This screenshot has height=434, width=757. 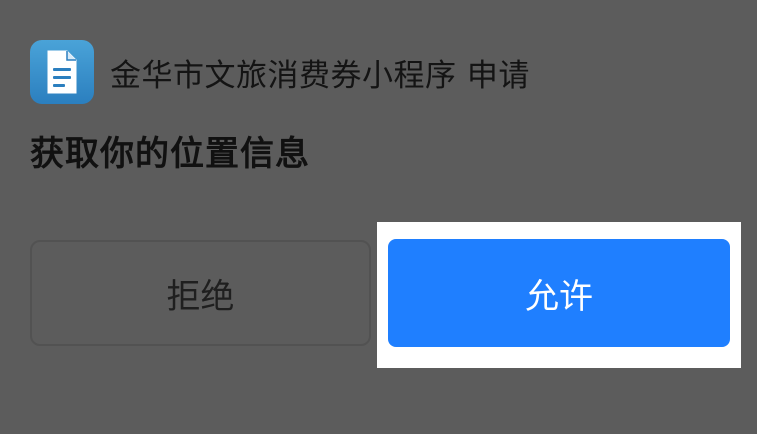 What do you see at coordinates (283, 75) in the screenshot?
I see `app-name: 金华市文旅消费券小程序` at bounding box center [283, 75].